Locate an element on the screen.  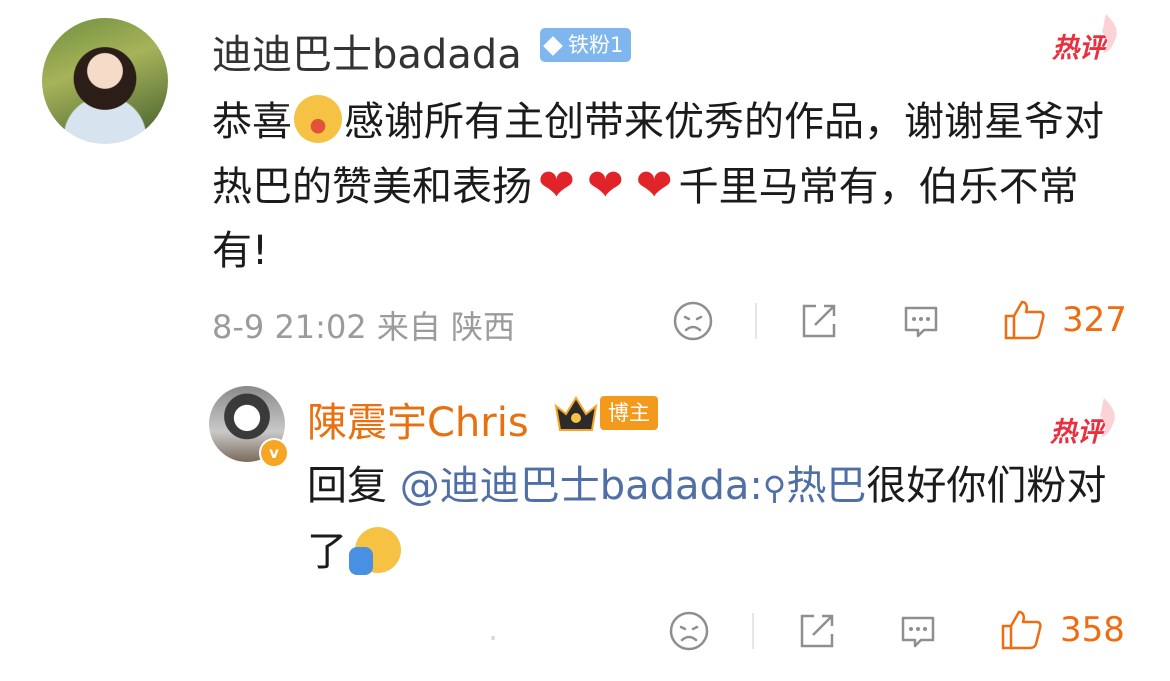
fan-badge: 铁粉1 is located at coordinates (586, 45).